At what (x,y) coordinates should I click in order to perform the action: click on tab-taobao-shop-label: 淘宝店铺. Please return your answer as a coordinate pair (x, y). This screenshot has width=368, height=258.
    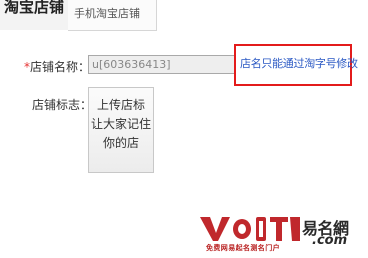
    Looking at the image, I should click on (34, 8).